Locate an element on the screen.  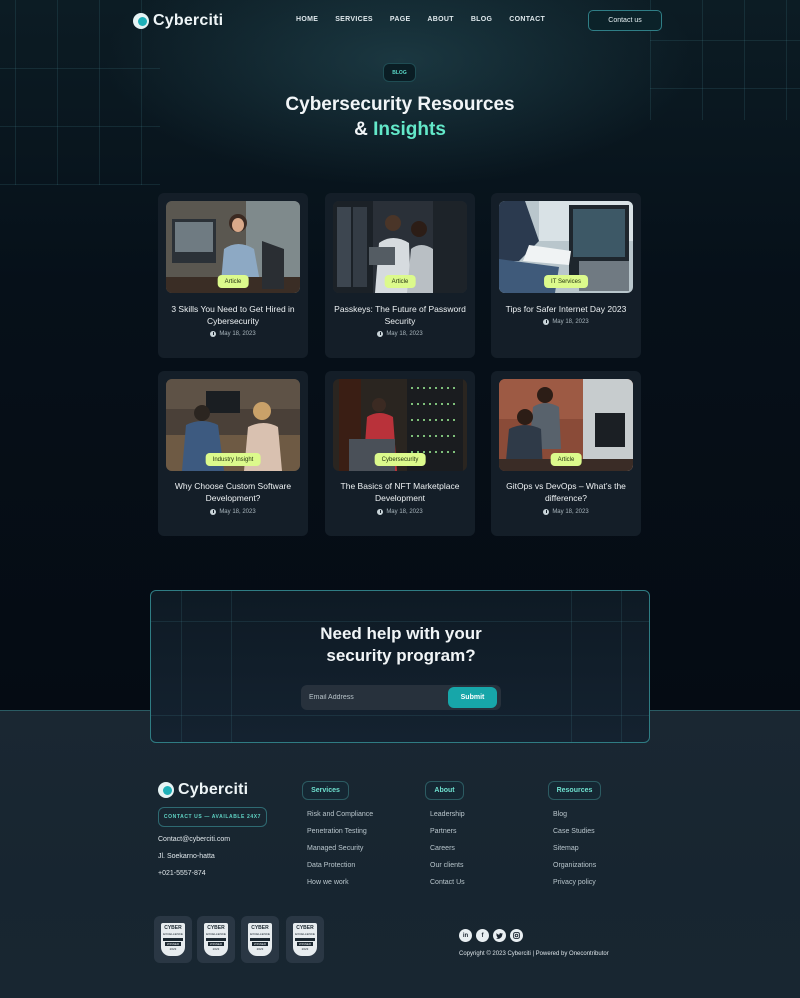
title-accent: Insights is located at coordinates (409, 129).